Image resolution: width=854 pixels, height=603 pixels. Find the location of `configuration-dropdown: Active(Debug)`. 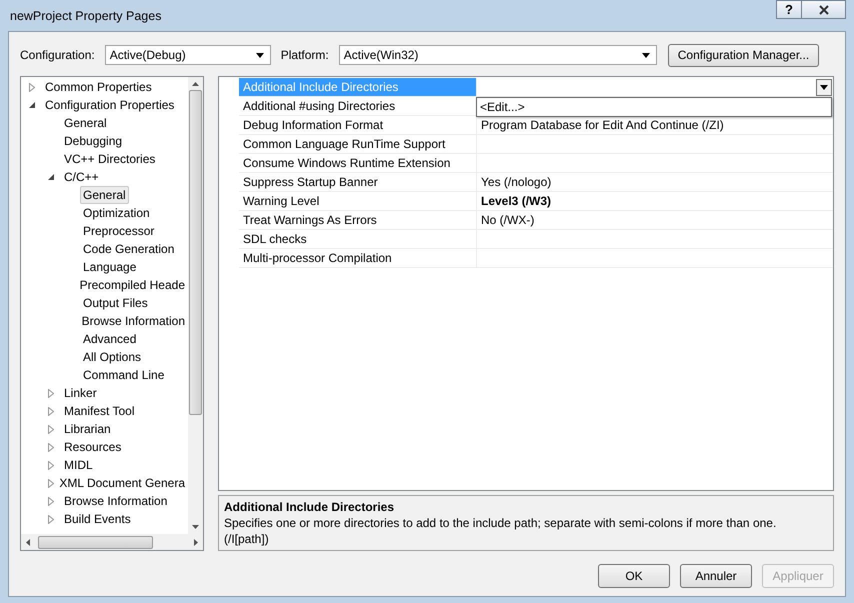

configuration-dropdown: Active(Debug) is located at coordinates (187, 55).